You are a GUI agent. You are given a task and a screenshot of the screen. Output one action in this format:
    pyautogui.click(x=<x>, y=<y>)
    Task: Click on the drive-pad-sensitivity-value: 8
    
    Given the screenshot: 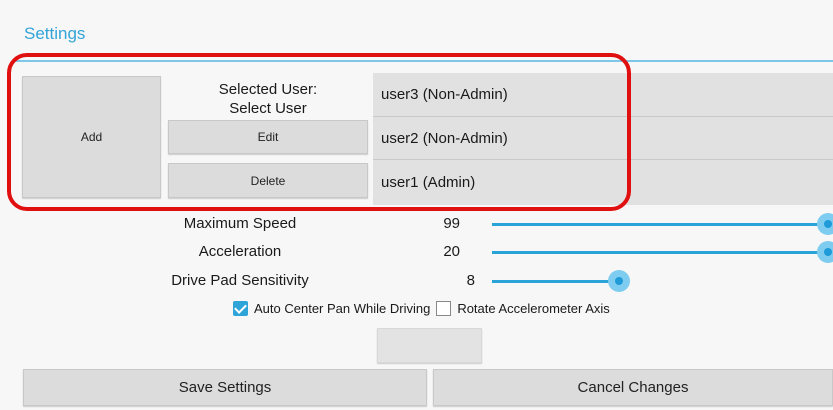 What is the action you would take?
    pyautogui.click(x=470, y=280)
    